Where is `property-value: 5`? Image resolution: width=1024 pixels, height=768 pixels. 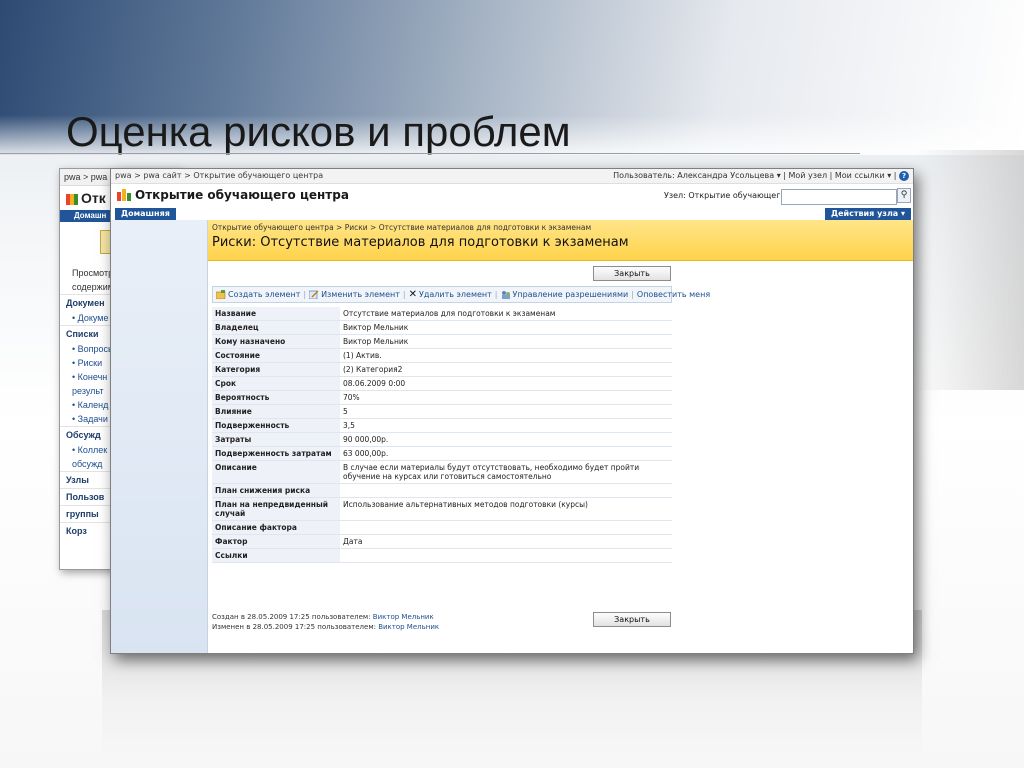
property-value: 5 is located at coordinates (506, 411).